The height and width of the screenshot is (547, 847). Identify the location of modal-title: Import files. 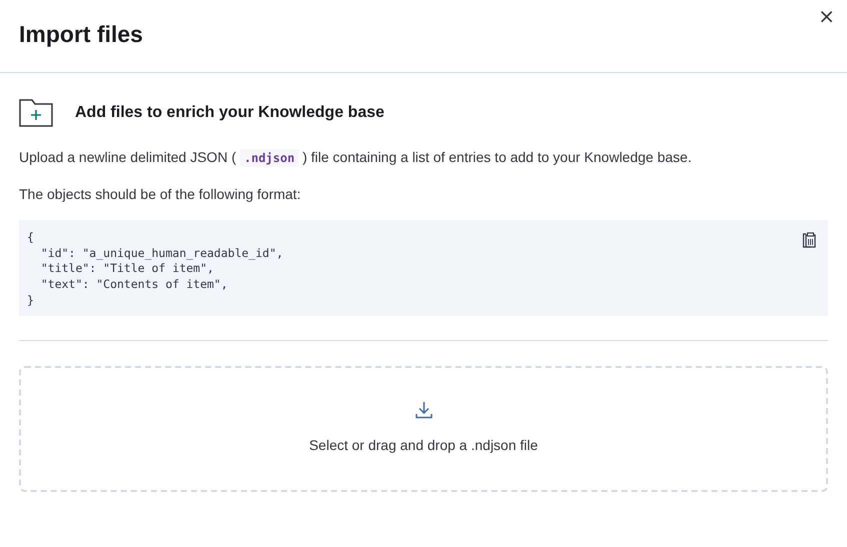
(81, 34).